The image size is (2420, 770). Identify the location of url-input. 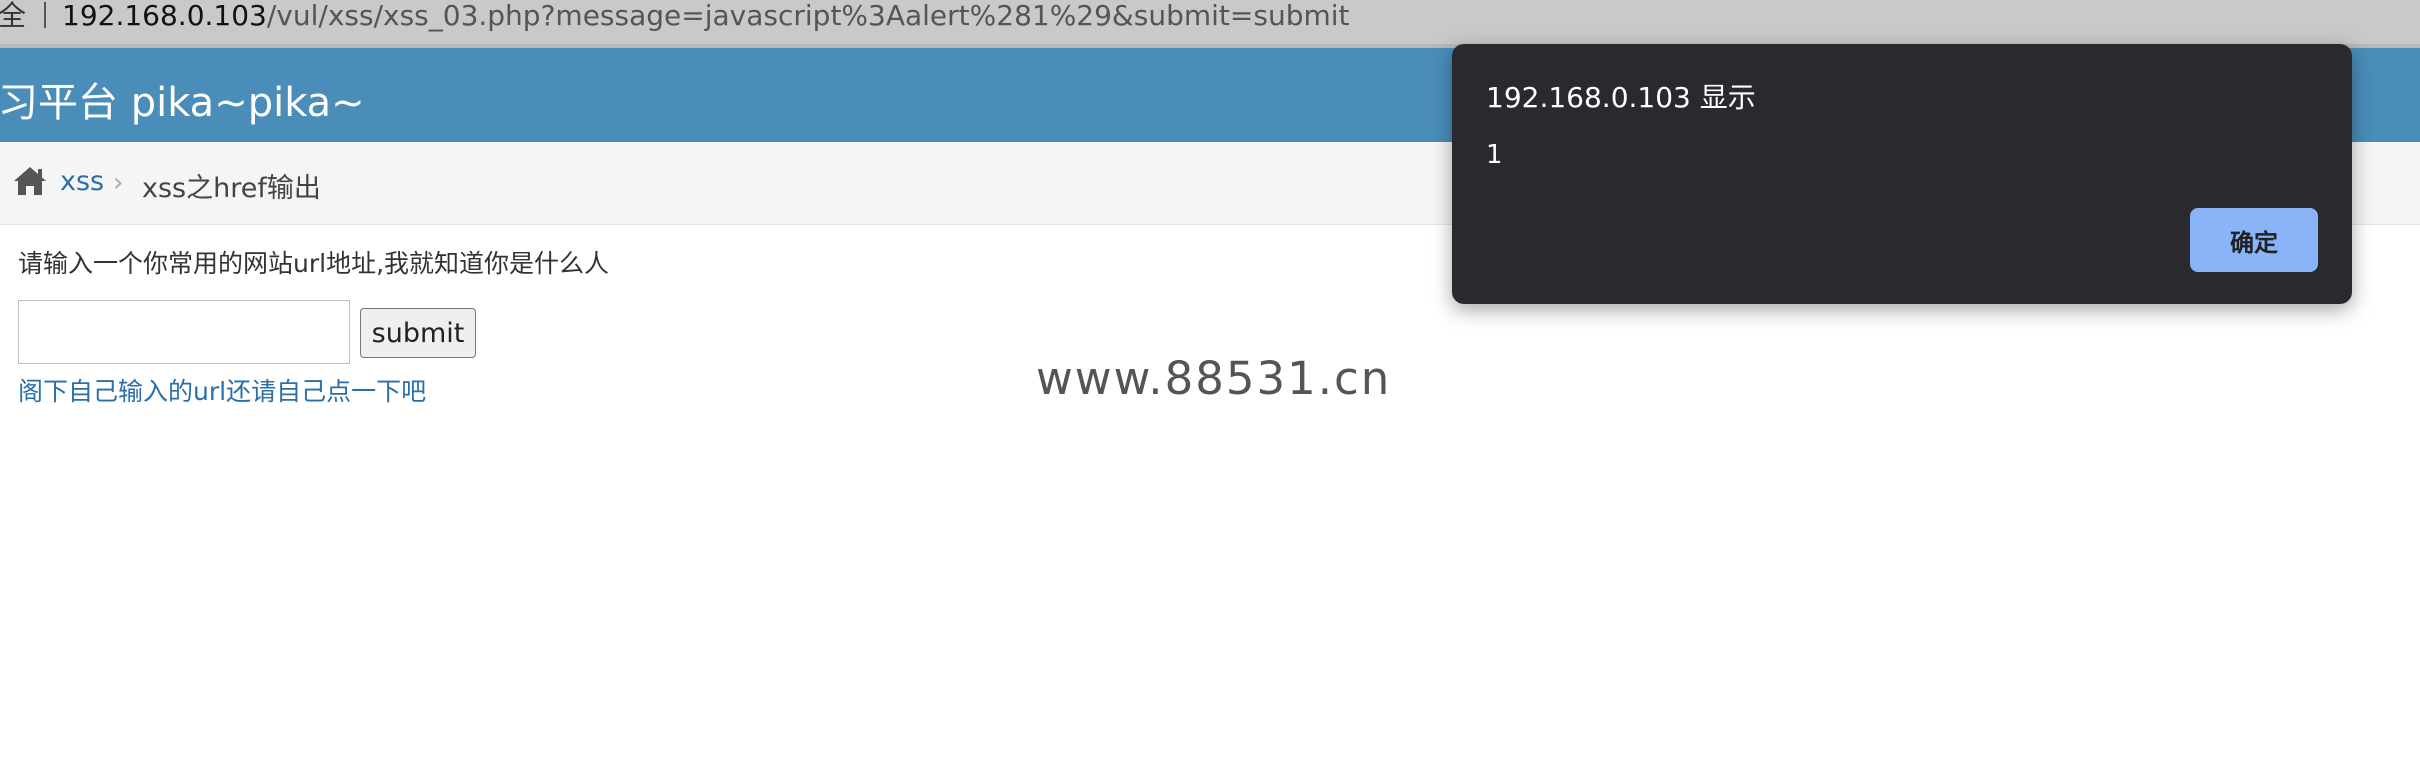
(184, 332).